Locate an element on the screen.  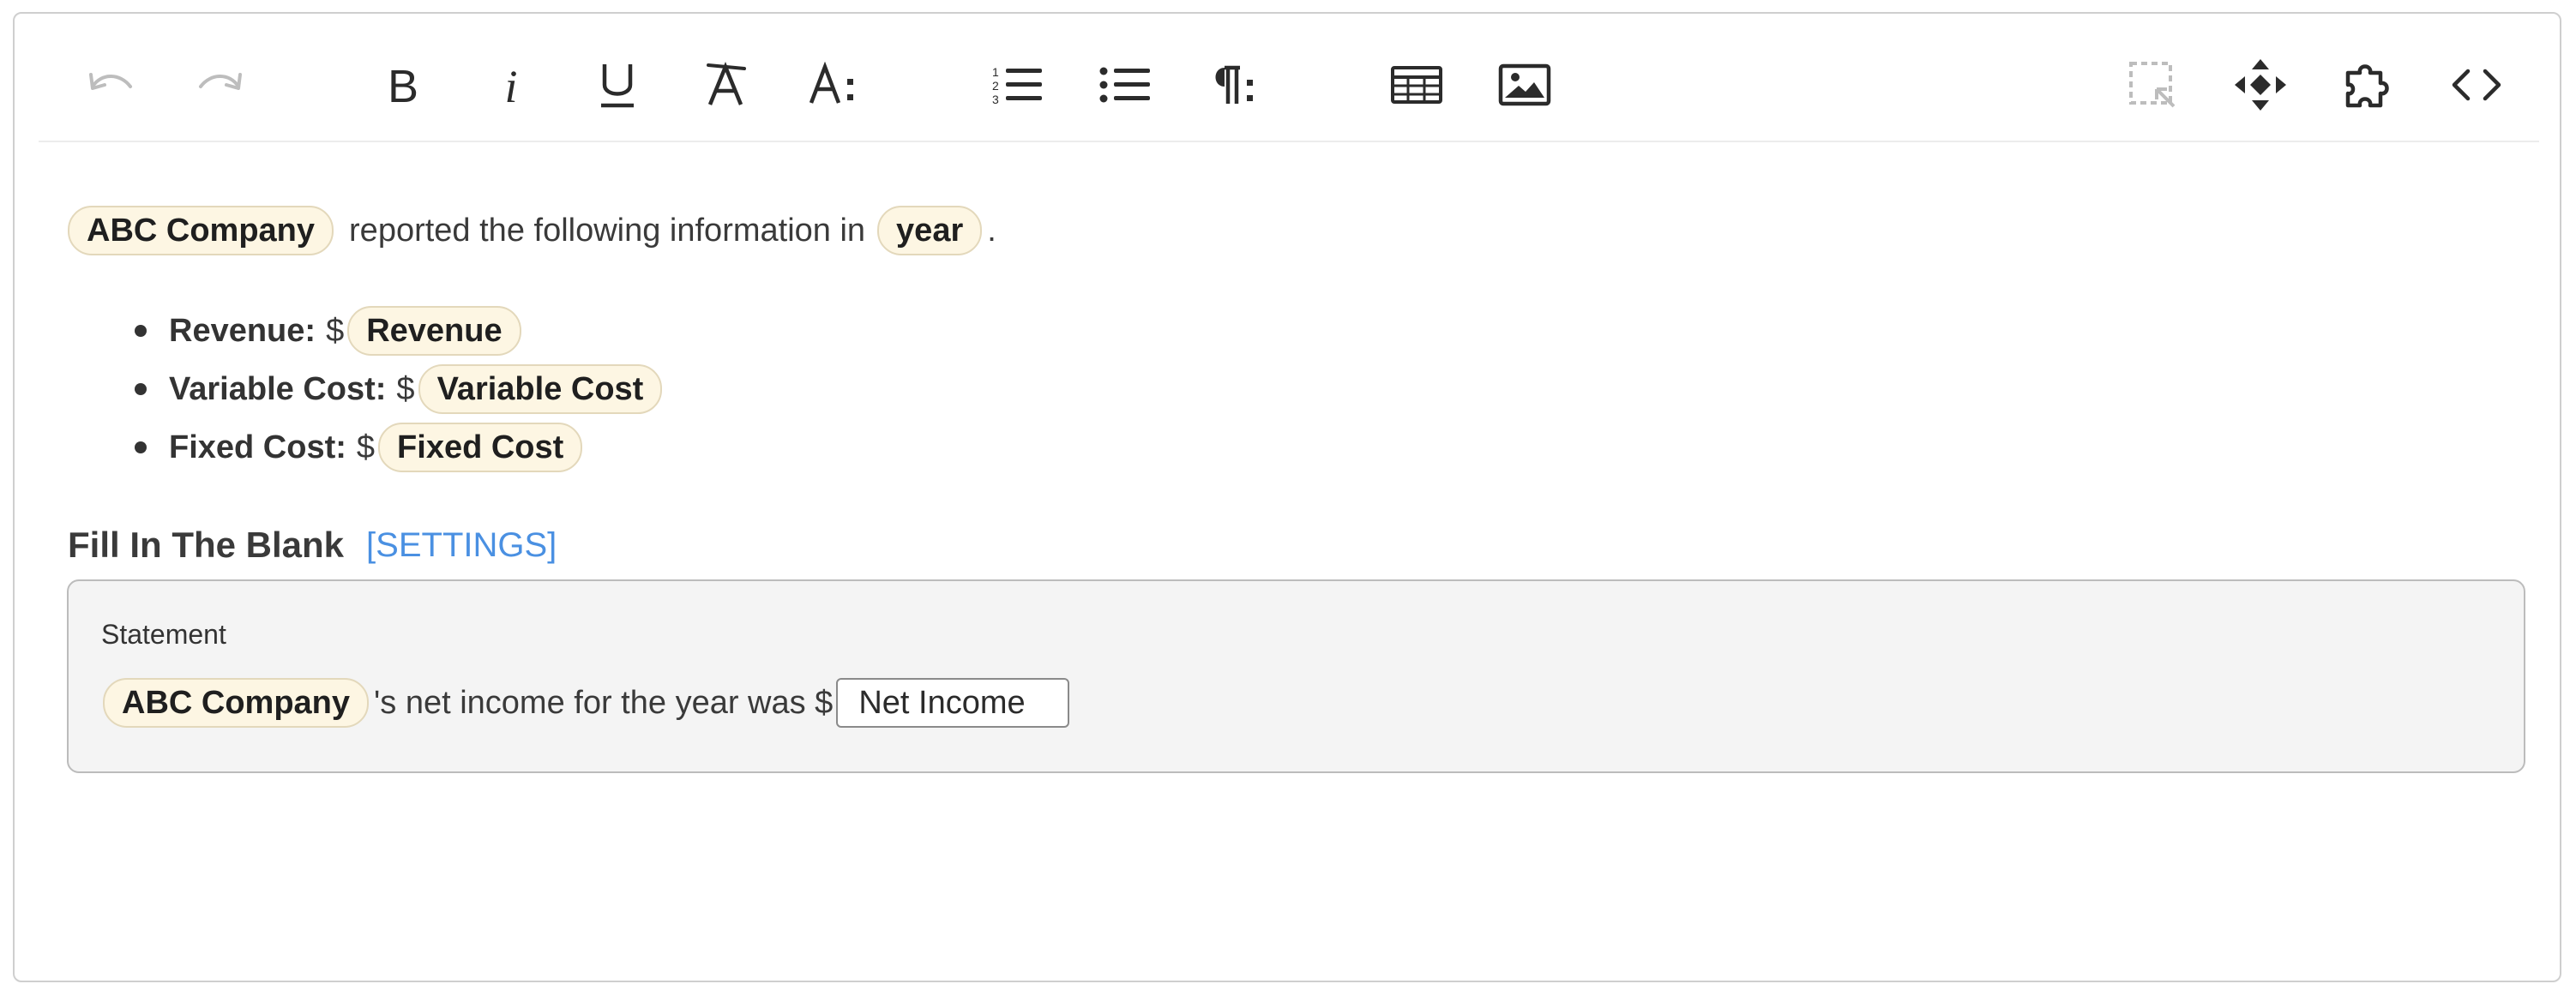
list-item: Revenue: $ Revenue is located at coordinates (398, 331).